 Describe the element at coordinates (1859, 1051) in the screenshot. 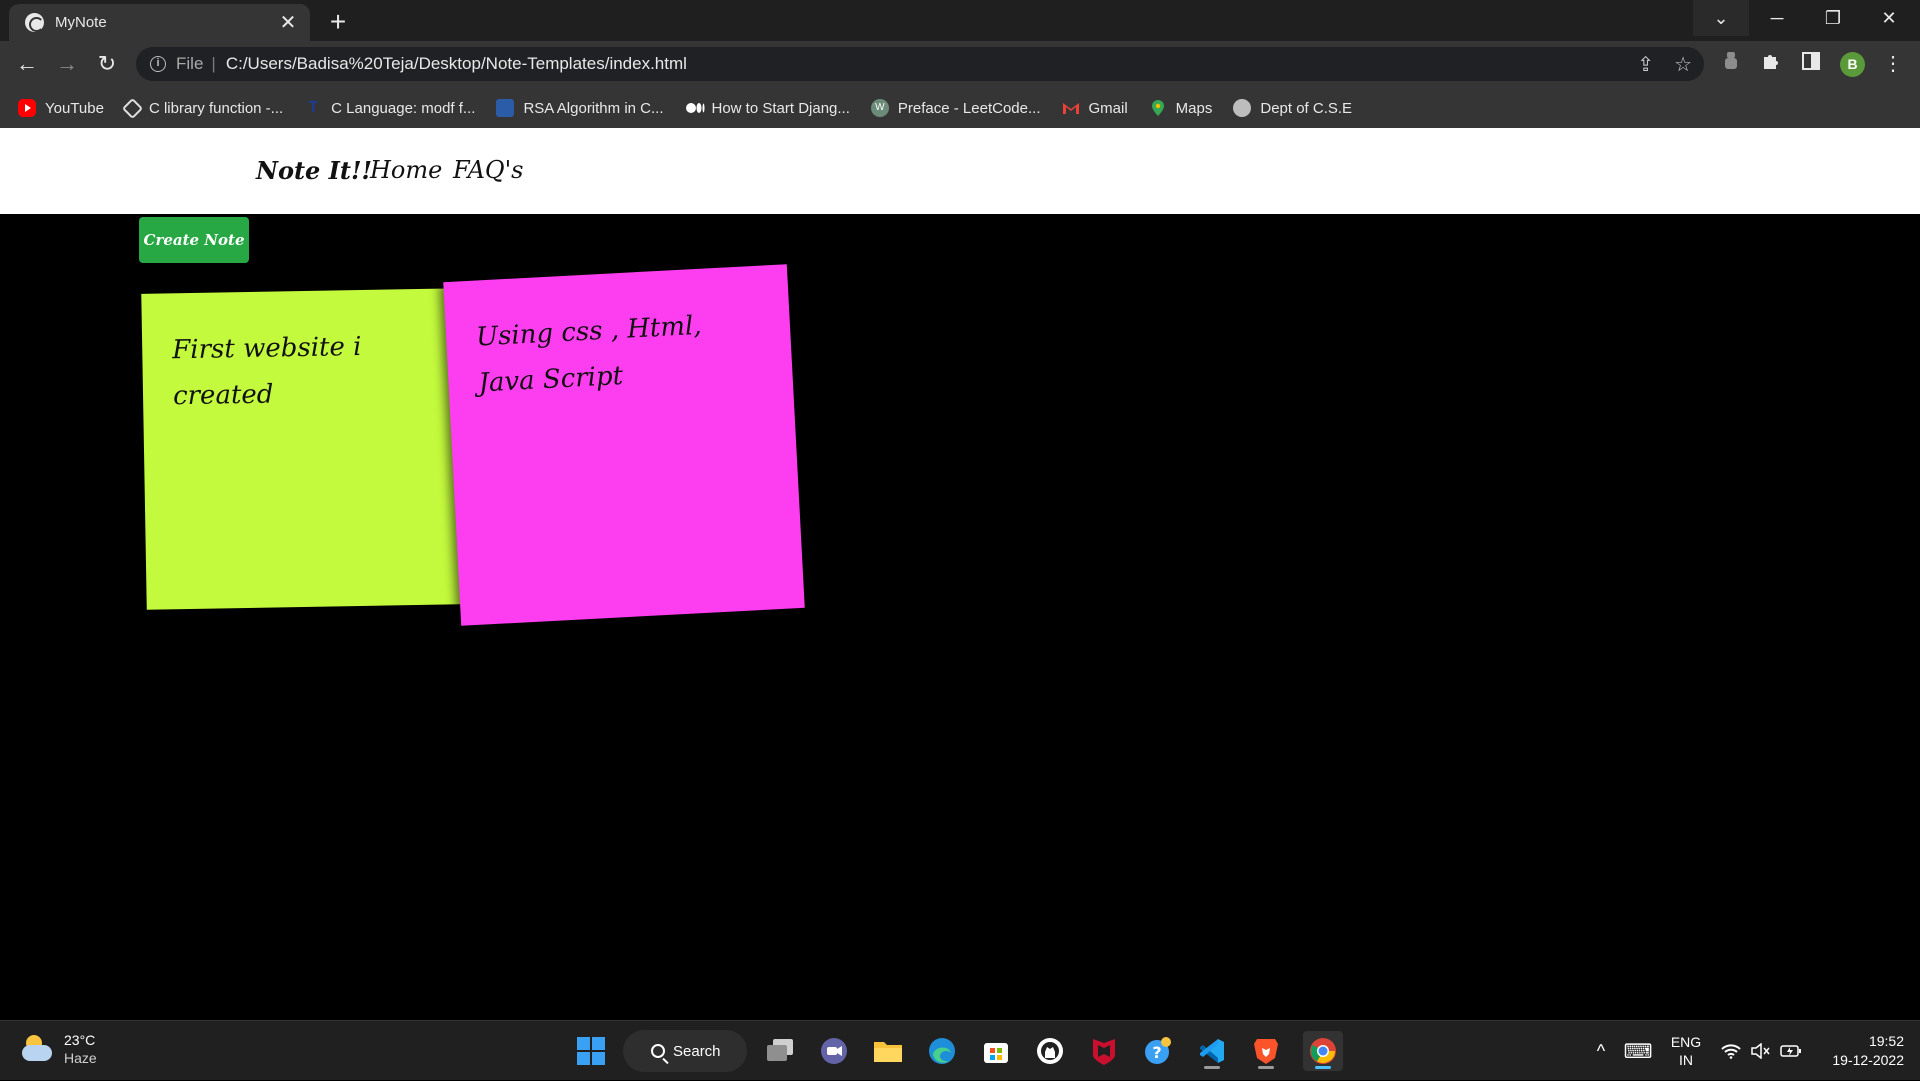

I see `clock: 19:52 19-12-2022` at that location.